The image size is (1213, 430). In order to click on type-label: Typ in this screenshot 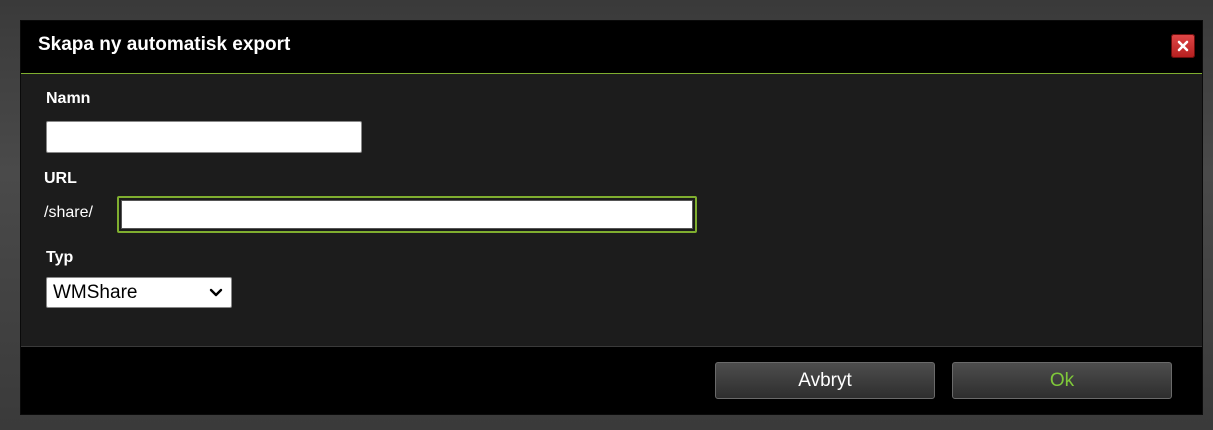, I will do `click(60, 257)`.